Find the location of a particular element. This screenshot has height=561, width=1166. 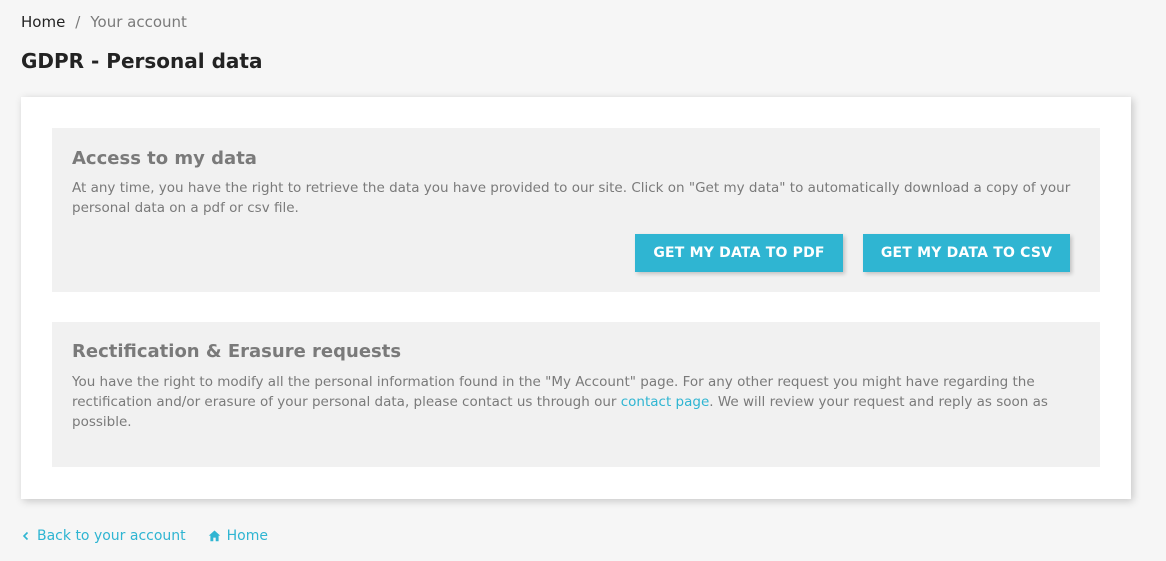

access-data-title: Access to my data is located at coordinates (164, 158).